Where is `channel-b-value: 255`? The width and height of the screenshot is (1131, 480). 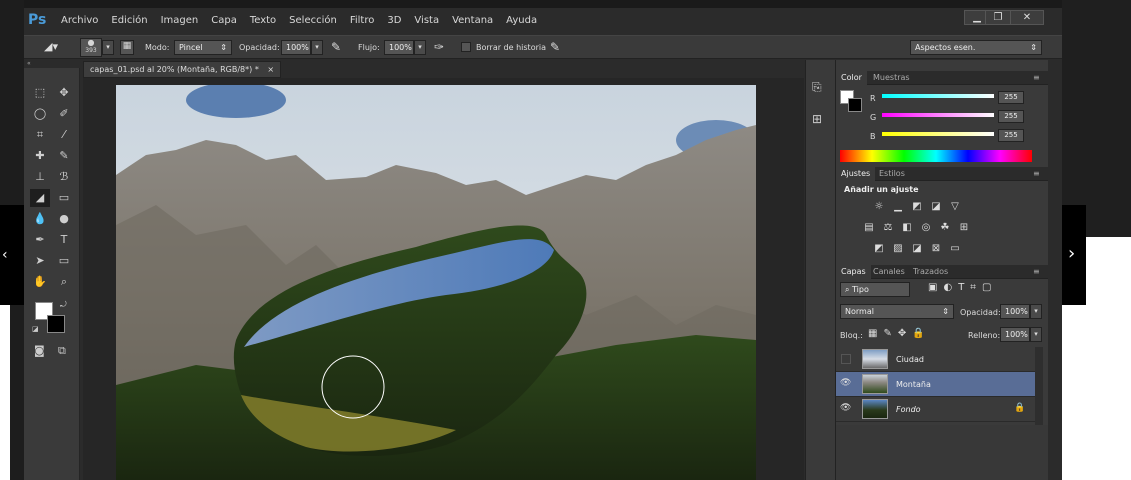 channel-b-value: 255 is located at coordinates (1011, 135).